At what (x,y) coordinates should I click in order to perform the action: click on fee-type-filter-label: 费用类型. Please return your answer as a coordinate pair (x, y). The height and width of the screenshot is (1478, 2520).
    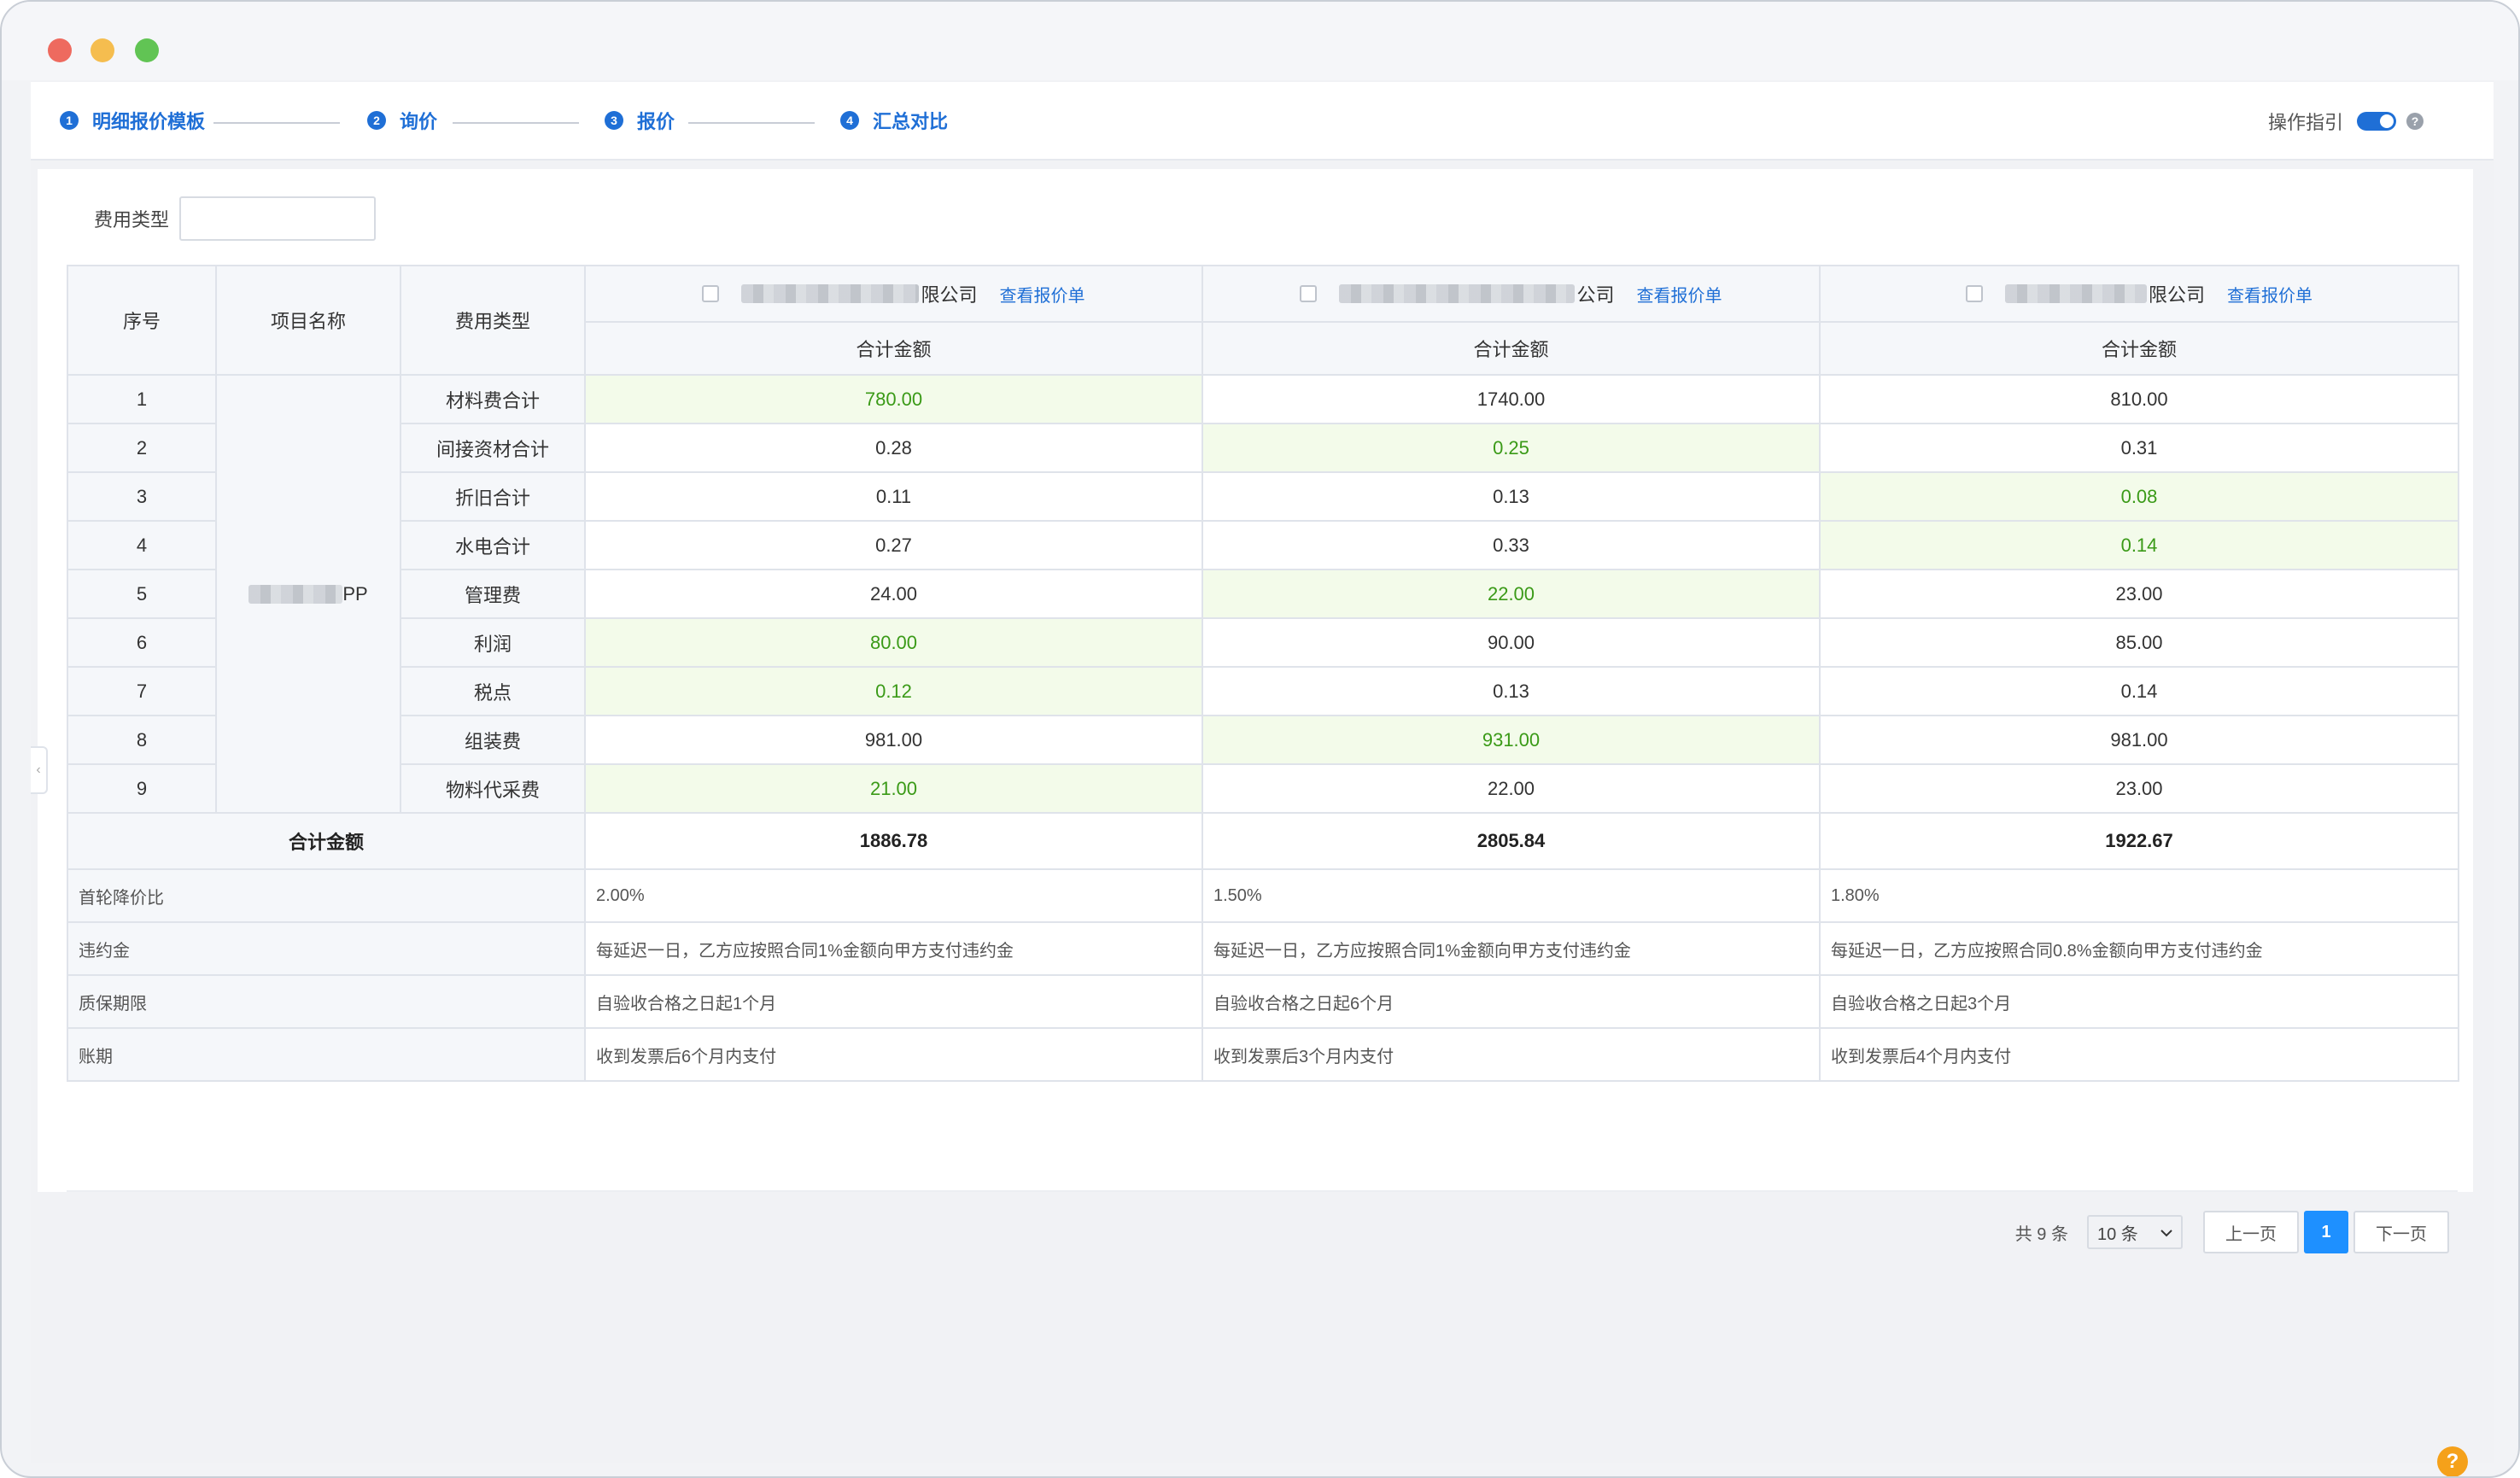
    Looking at the image, I should click on (132, 220).